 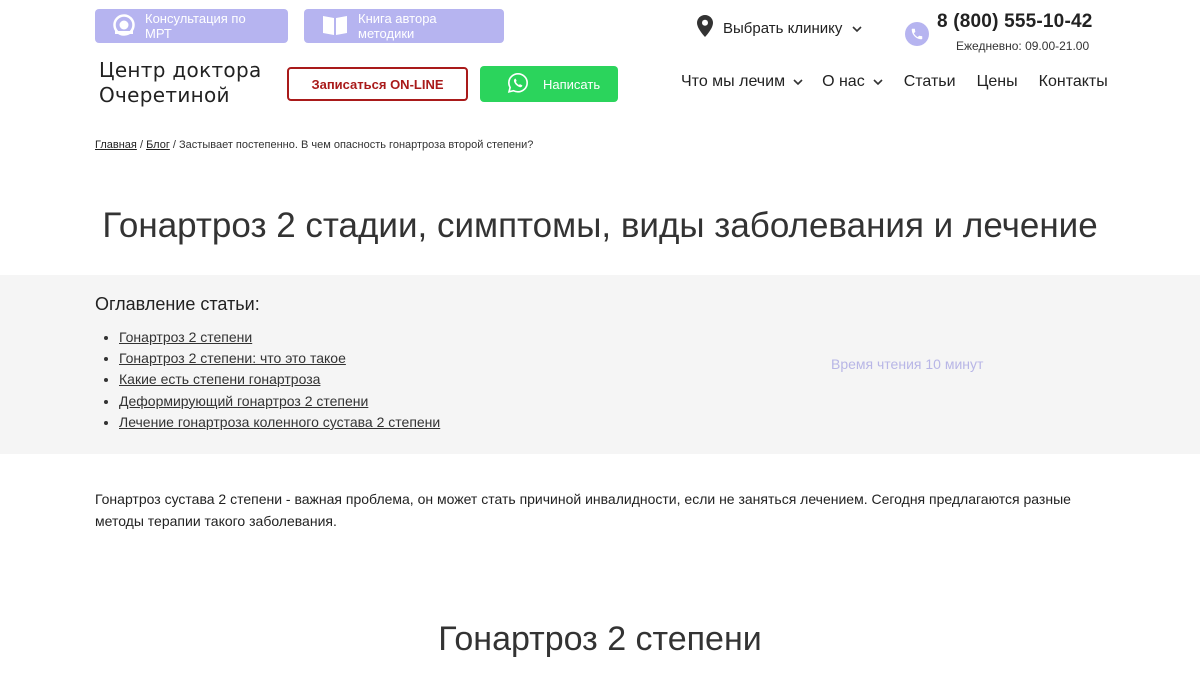 I want to click on online-booking-button: Записаться ON-LINE, so click(x=377, y=84).